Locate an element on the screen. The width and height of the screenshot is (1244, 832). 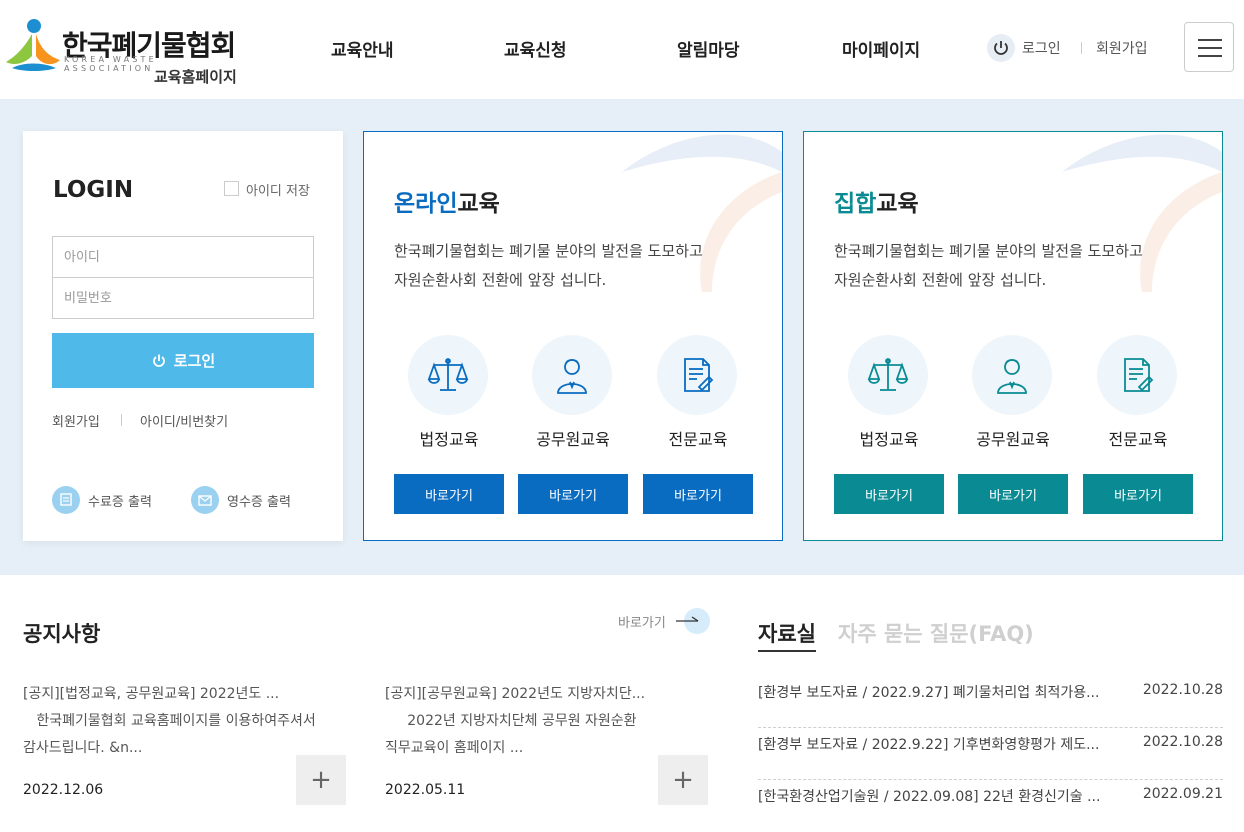
id-input is located at coordinates (183, 257).